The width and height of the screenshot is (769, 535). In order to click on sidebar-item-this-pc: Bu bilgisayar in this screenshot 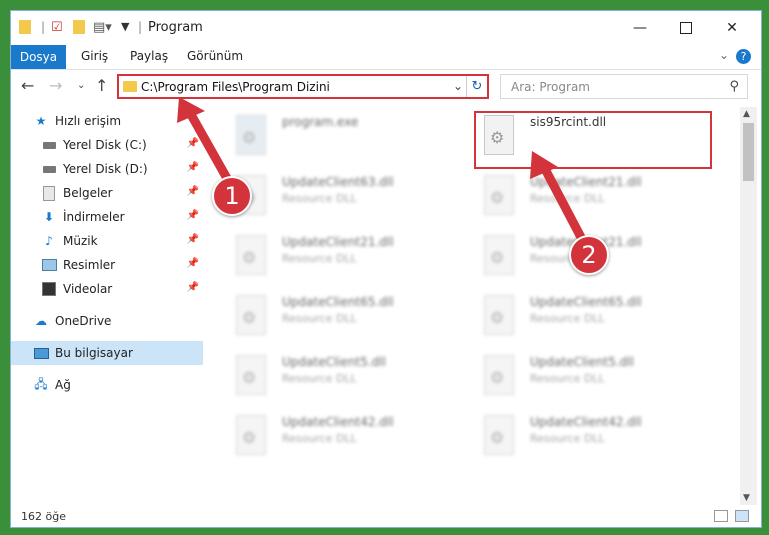, I will do `click(107, 353)`.